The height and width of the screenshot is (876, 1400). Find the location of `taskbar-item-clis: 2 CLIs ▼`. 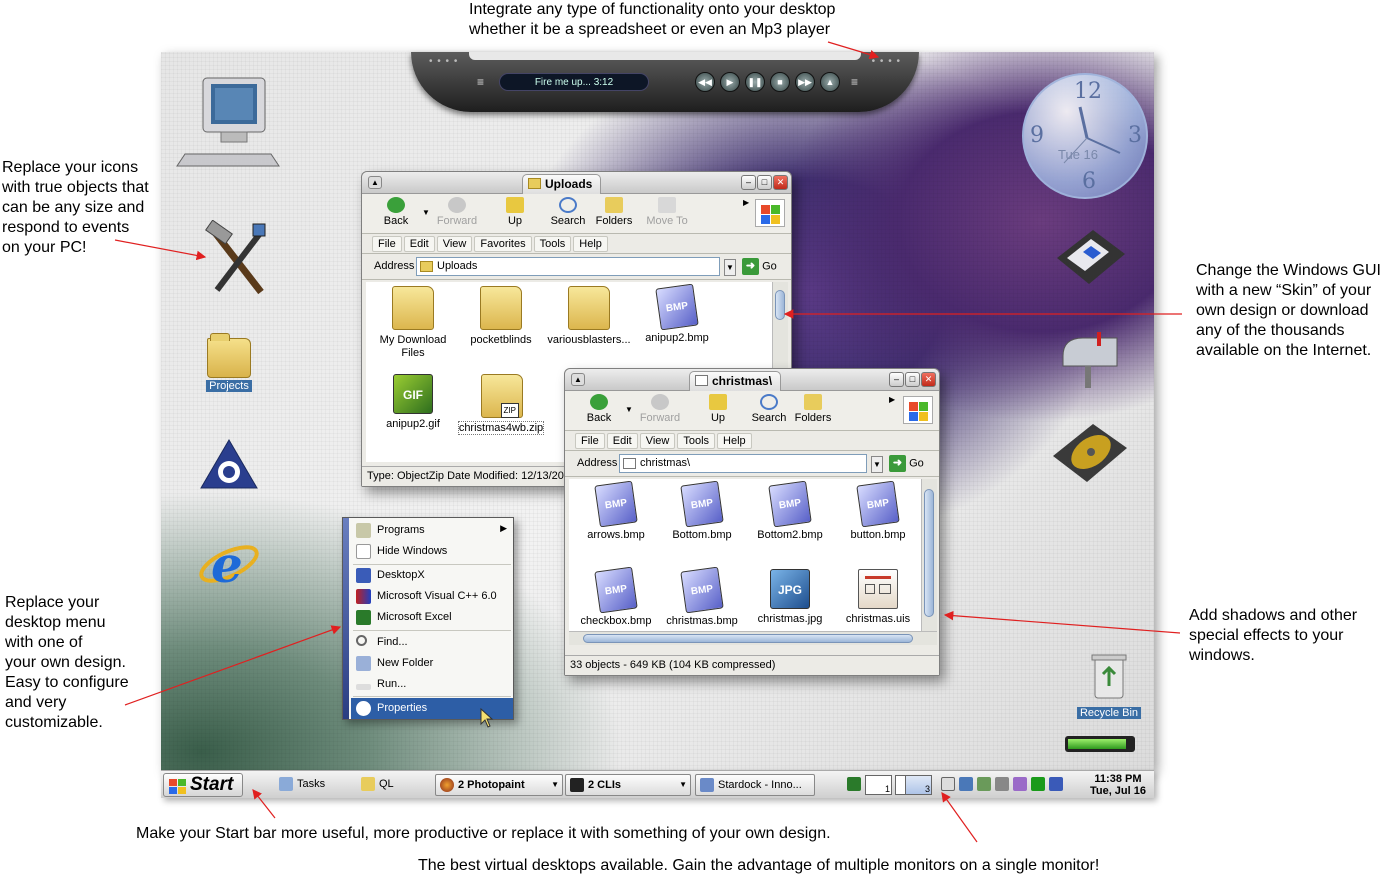

taskbar-item-clis: 2 CLIs ▼ is located at coordinates (628, 785).